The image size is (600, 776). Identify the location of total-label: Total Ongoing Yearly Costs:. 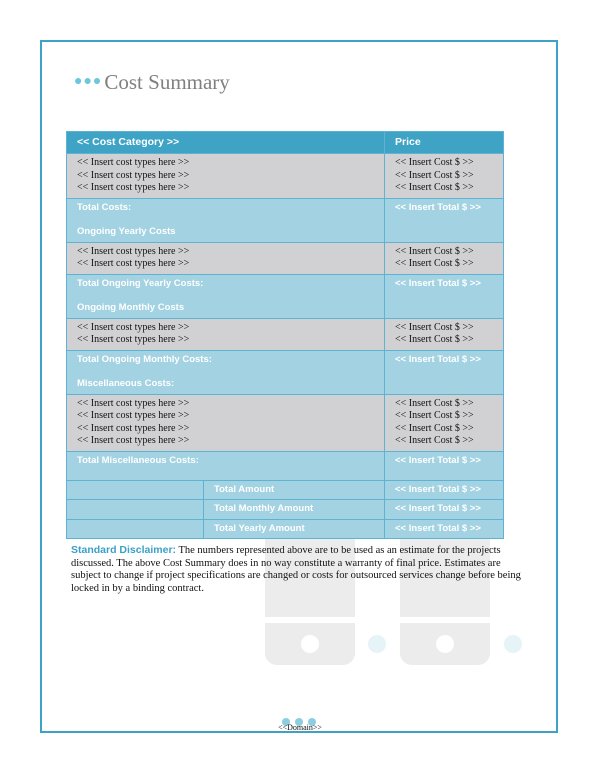
(140, 283).